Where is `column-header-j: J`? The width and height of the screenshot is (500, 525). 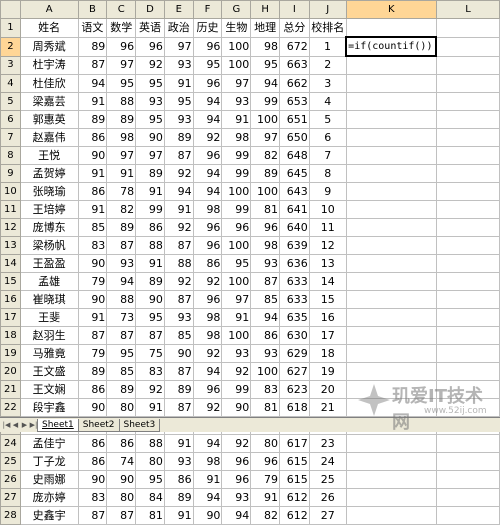
column-header-j: J is located at coordinates (327, 9).